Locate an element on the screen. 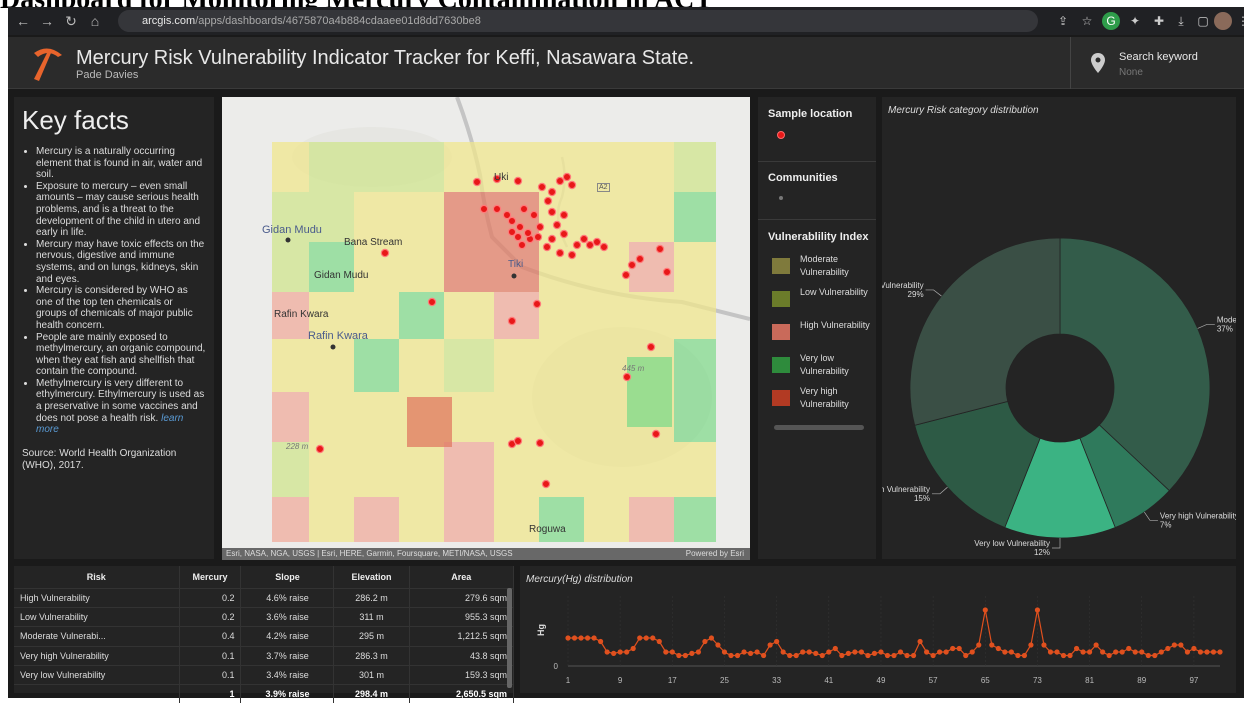 This screenshot has width=1244, height=703. home-icon: ⌂ is located at coordinates (95, 21).